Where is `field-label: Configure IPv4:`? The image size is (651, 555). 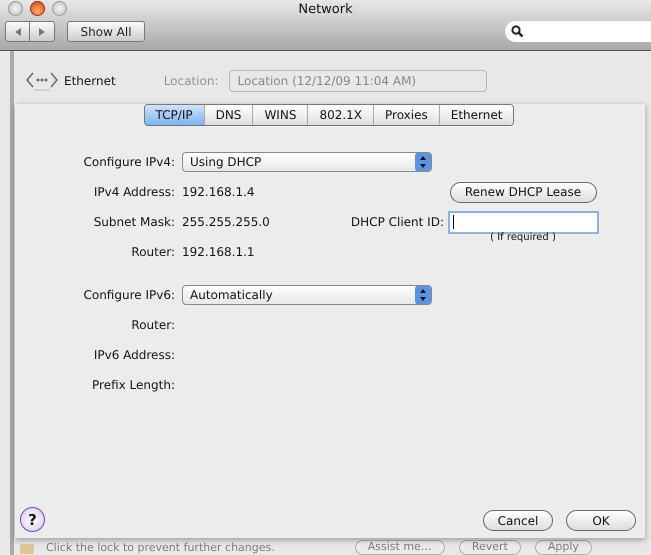 field-label: Configure IPv4: is located at coordinates (128, 162).